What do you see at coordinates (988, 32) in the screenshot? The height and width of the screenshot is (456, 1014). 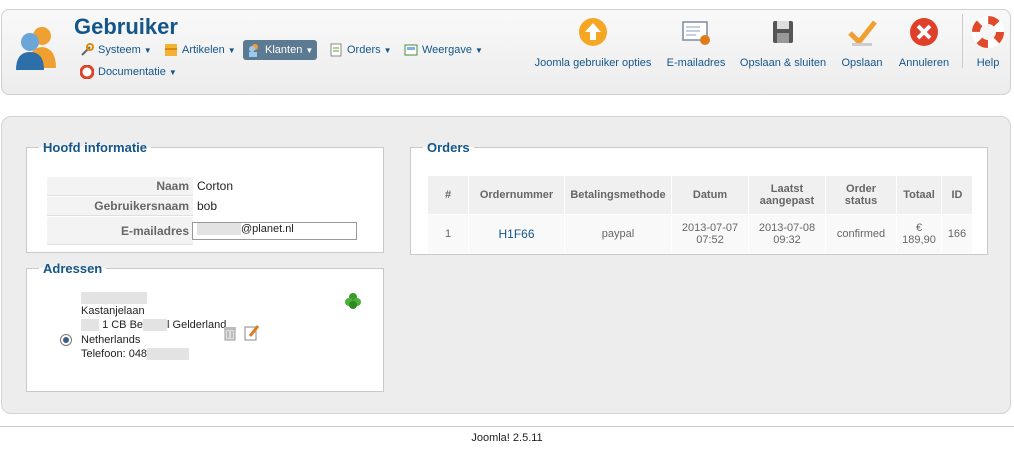 I see `lifebuoy-icon` at bounding box center [988, 32].